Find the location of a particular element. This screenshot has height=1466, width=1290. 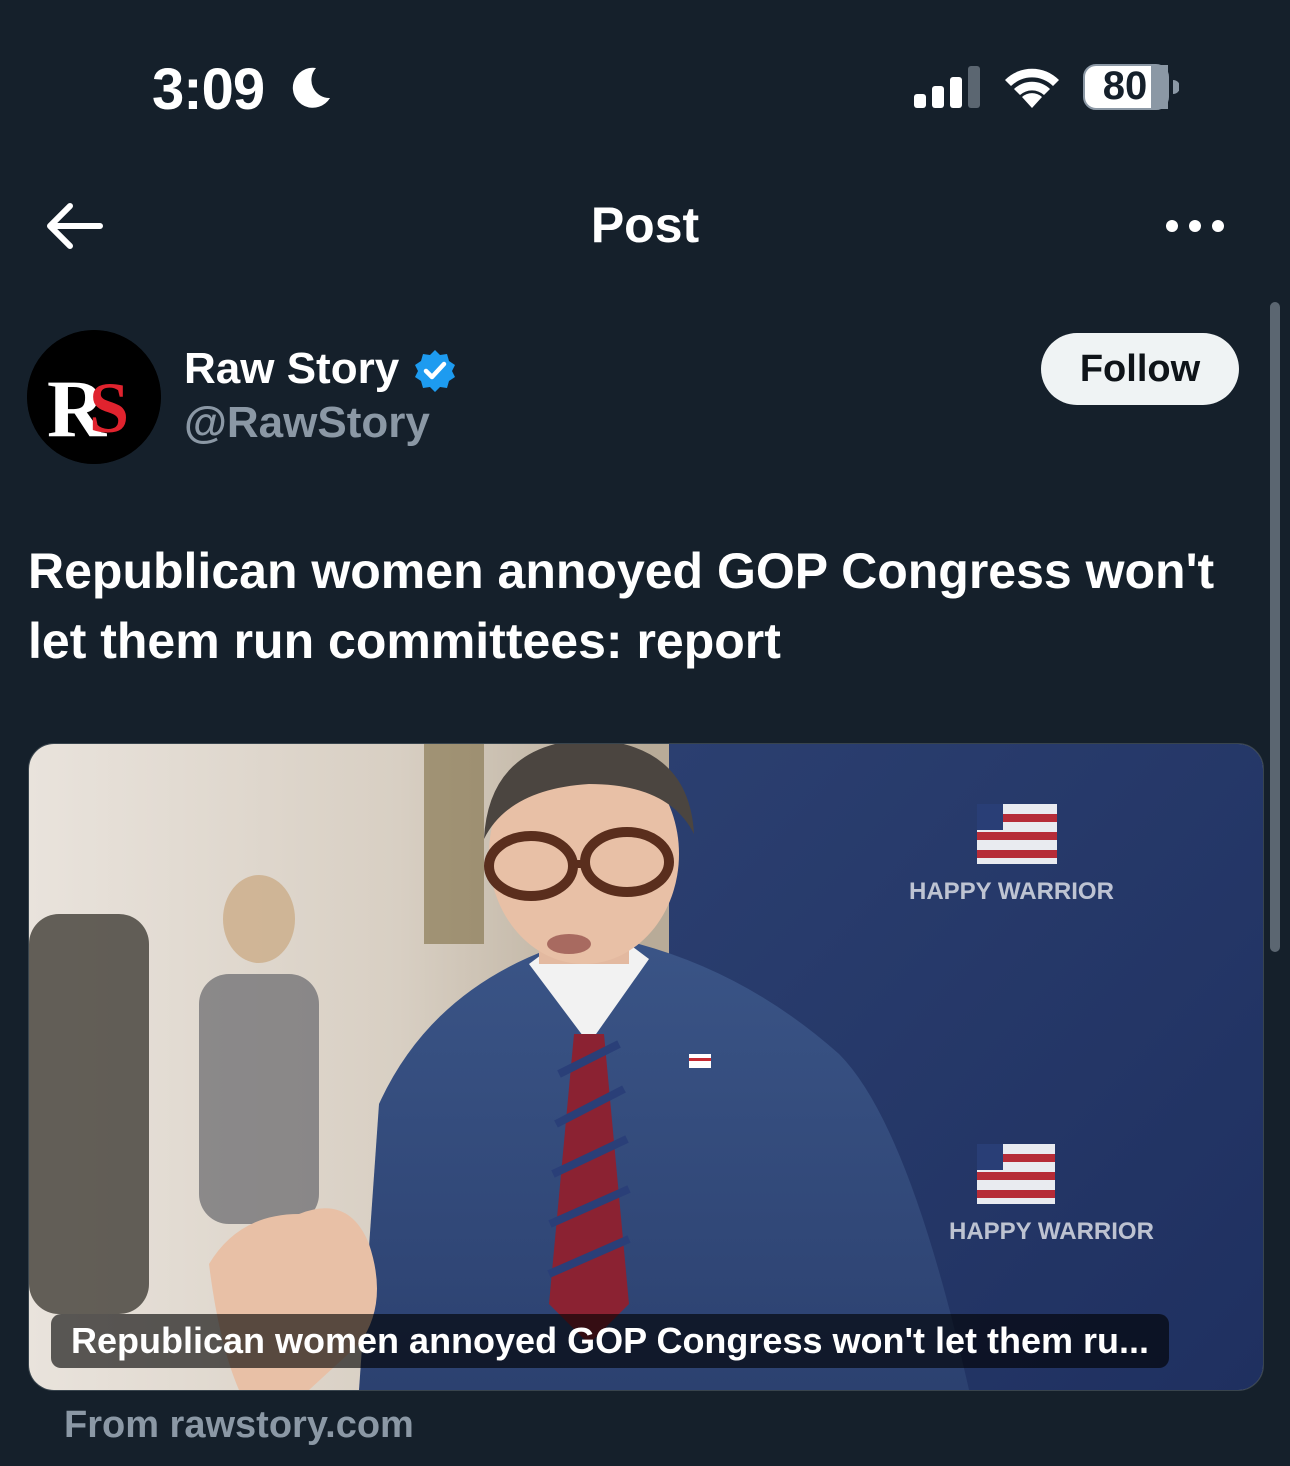

wifi-icon is located at coordinates (1032, 88).